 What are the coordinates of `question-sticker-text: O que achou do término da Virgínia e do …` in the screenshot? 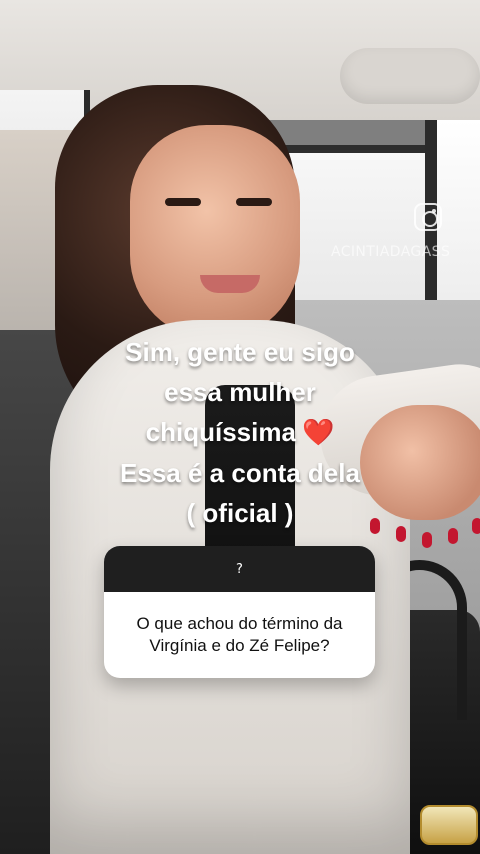 It's located at (239, 634).